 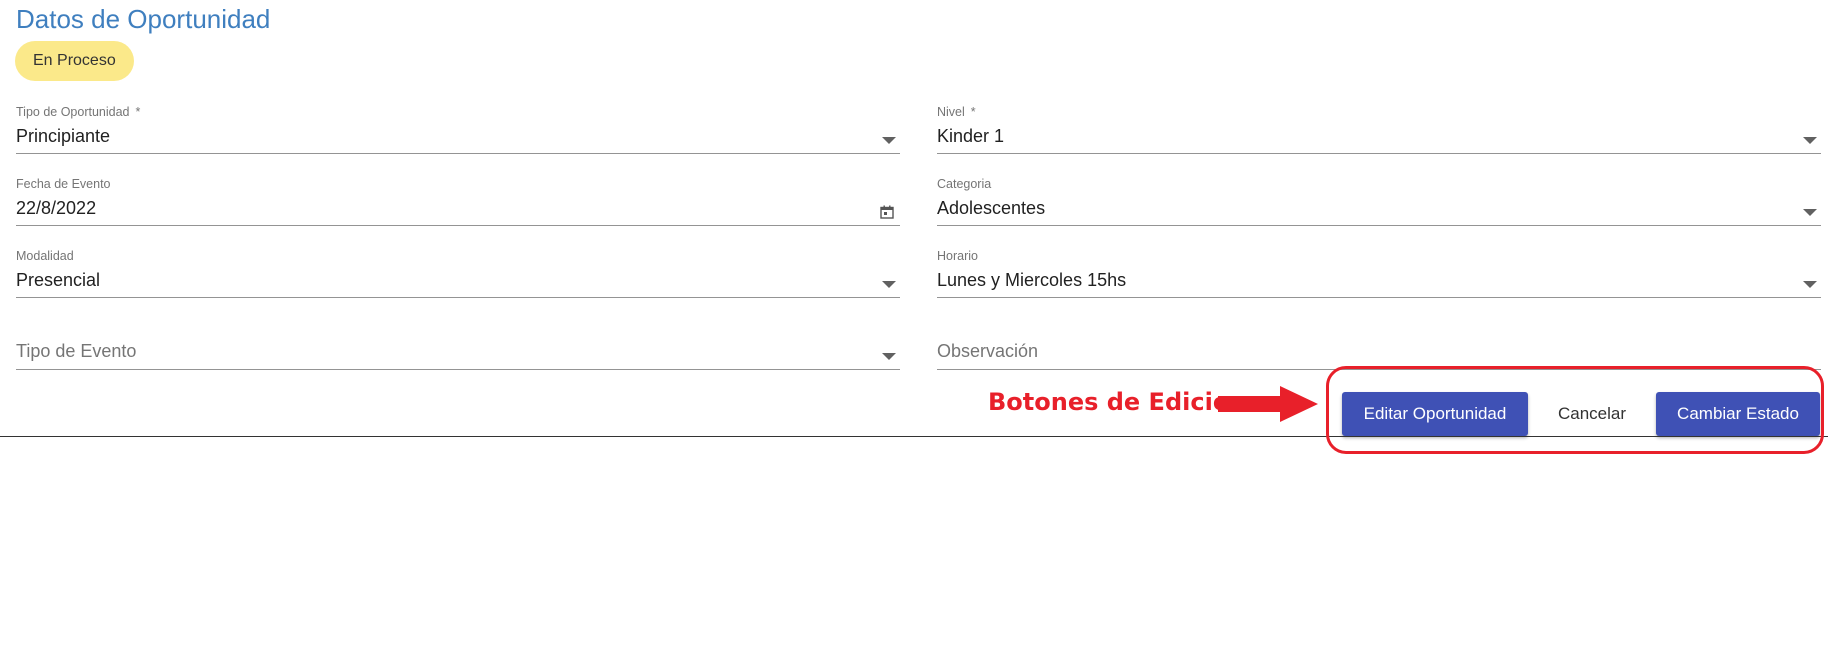 I want to click on tipo-oportunidad-value: Principiante, so click(x=63, y=136).